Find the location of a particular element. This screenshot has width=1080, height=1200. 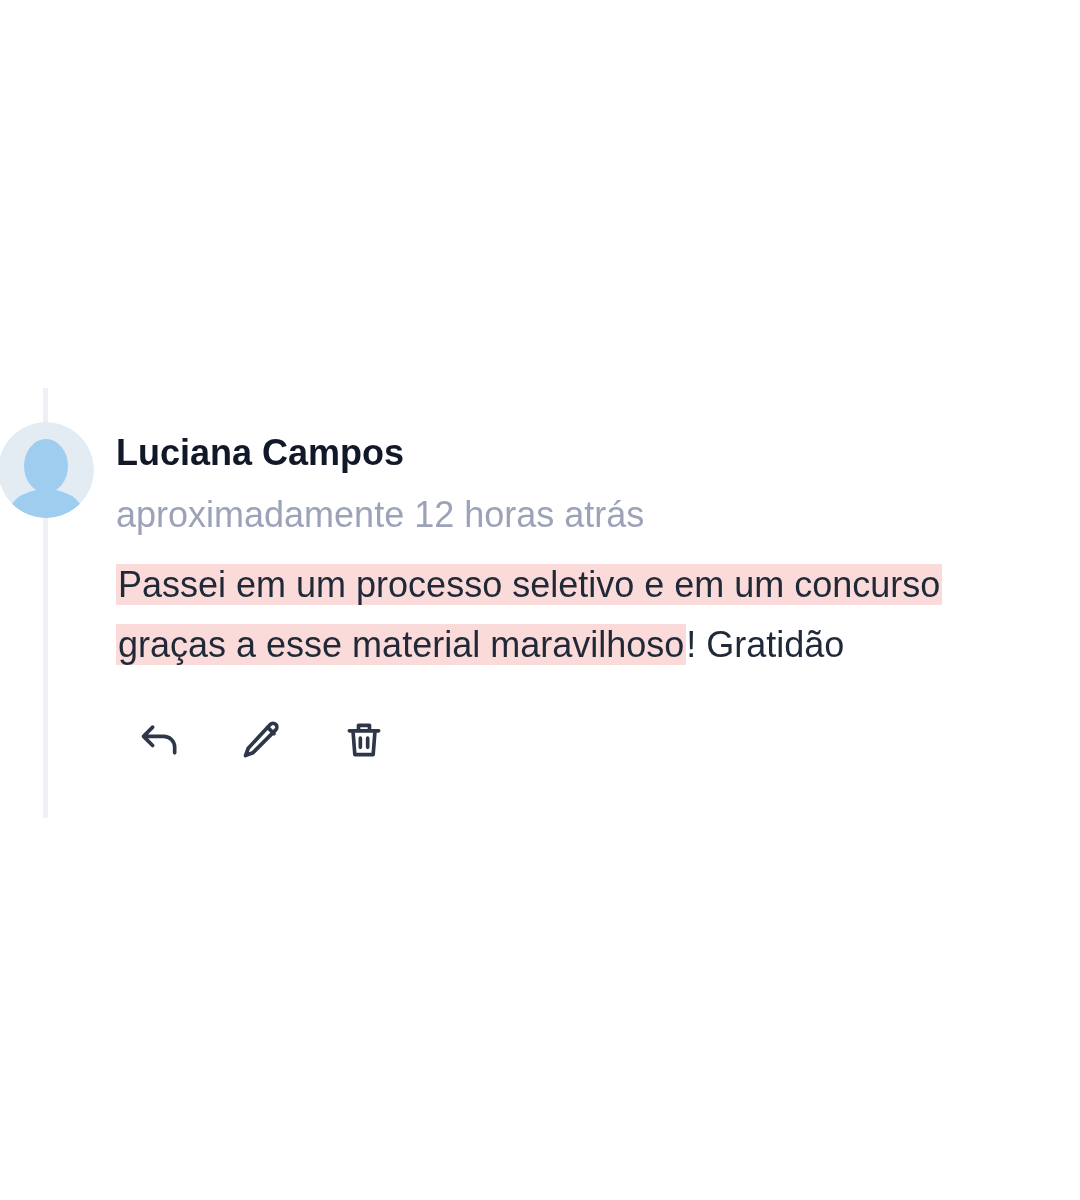

timestamp: aproximadamente 12 horas atrás is located at coordinates (381, 515).